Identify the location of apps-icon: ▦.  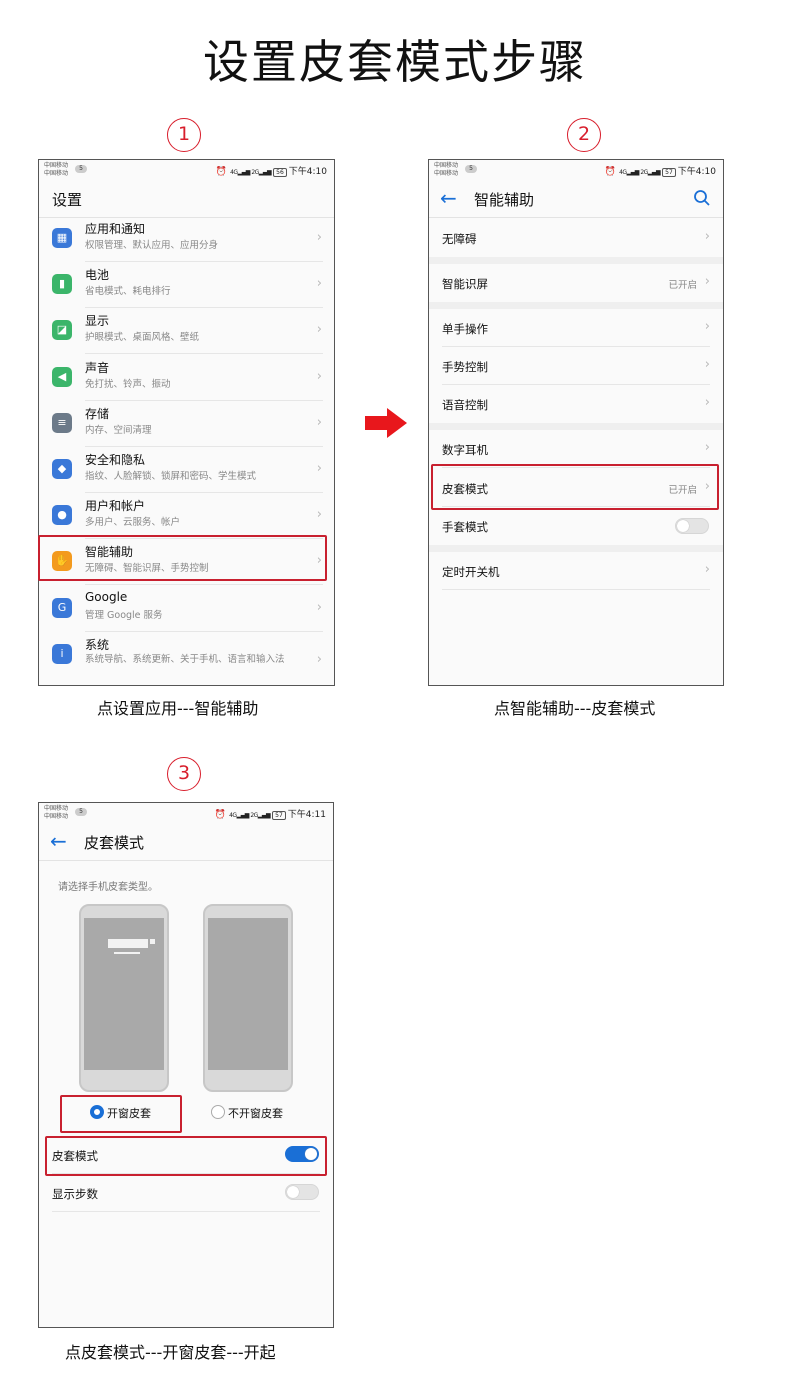
(62, 238).